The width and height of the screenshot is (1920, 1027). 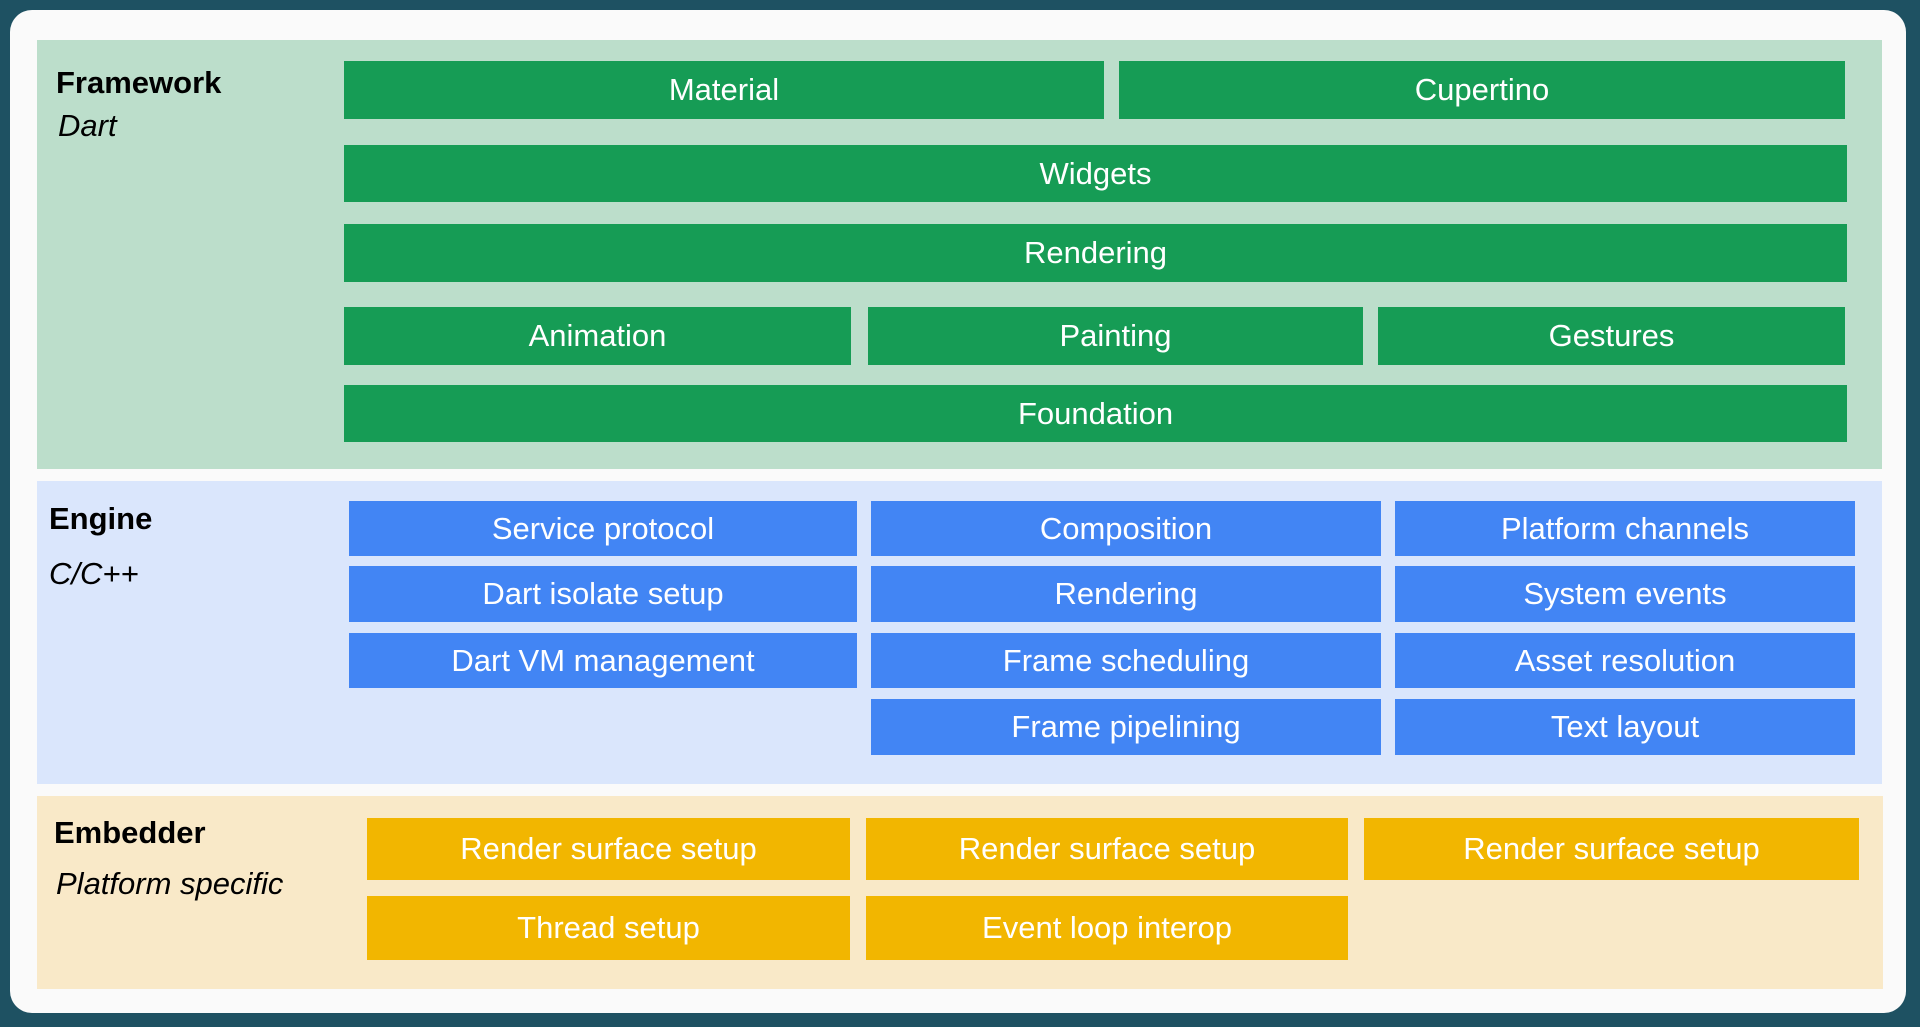 What do you see at coordinates (1126, 528) in the screenshot?
I see `engine-box-composition: Composition` at bounding box center [1126, 528].